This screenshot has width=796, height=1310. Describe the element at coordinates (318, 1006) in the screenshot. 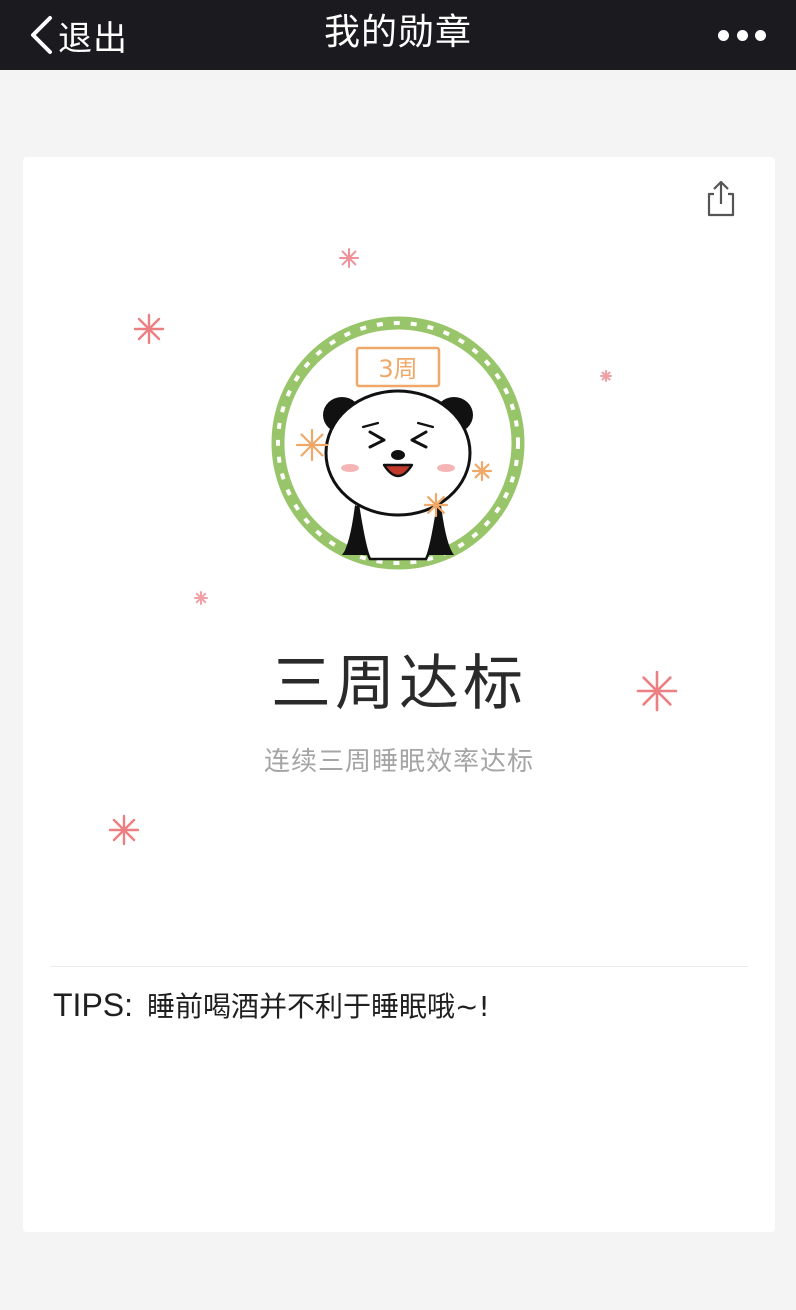

I see `tips-text: 睡前喝酒并不利于睡眠哦~!` at that location.